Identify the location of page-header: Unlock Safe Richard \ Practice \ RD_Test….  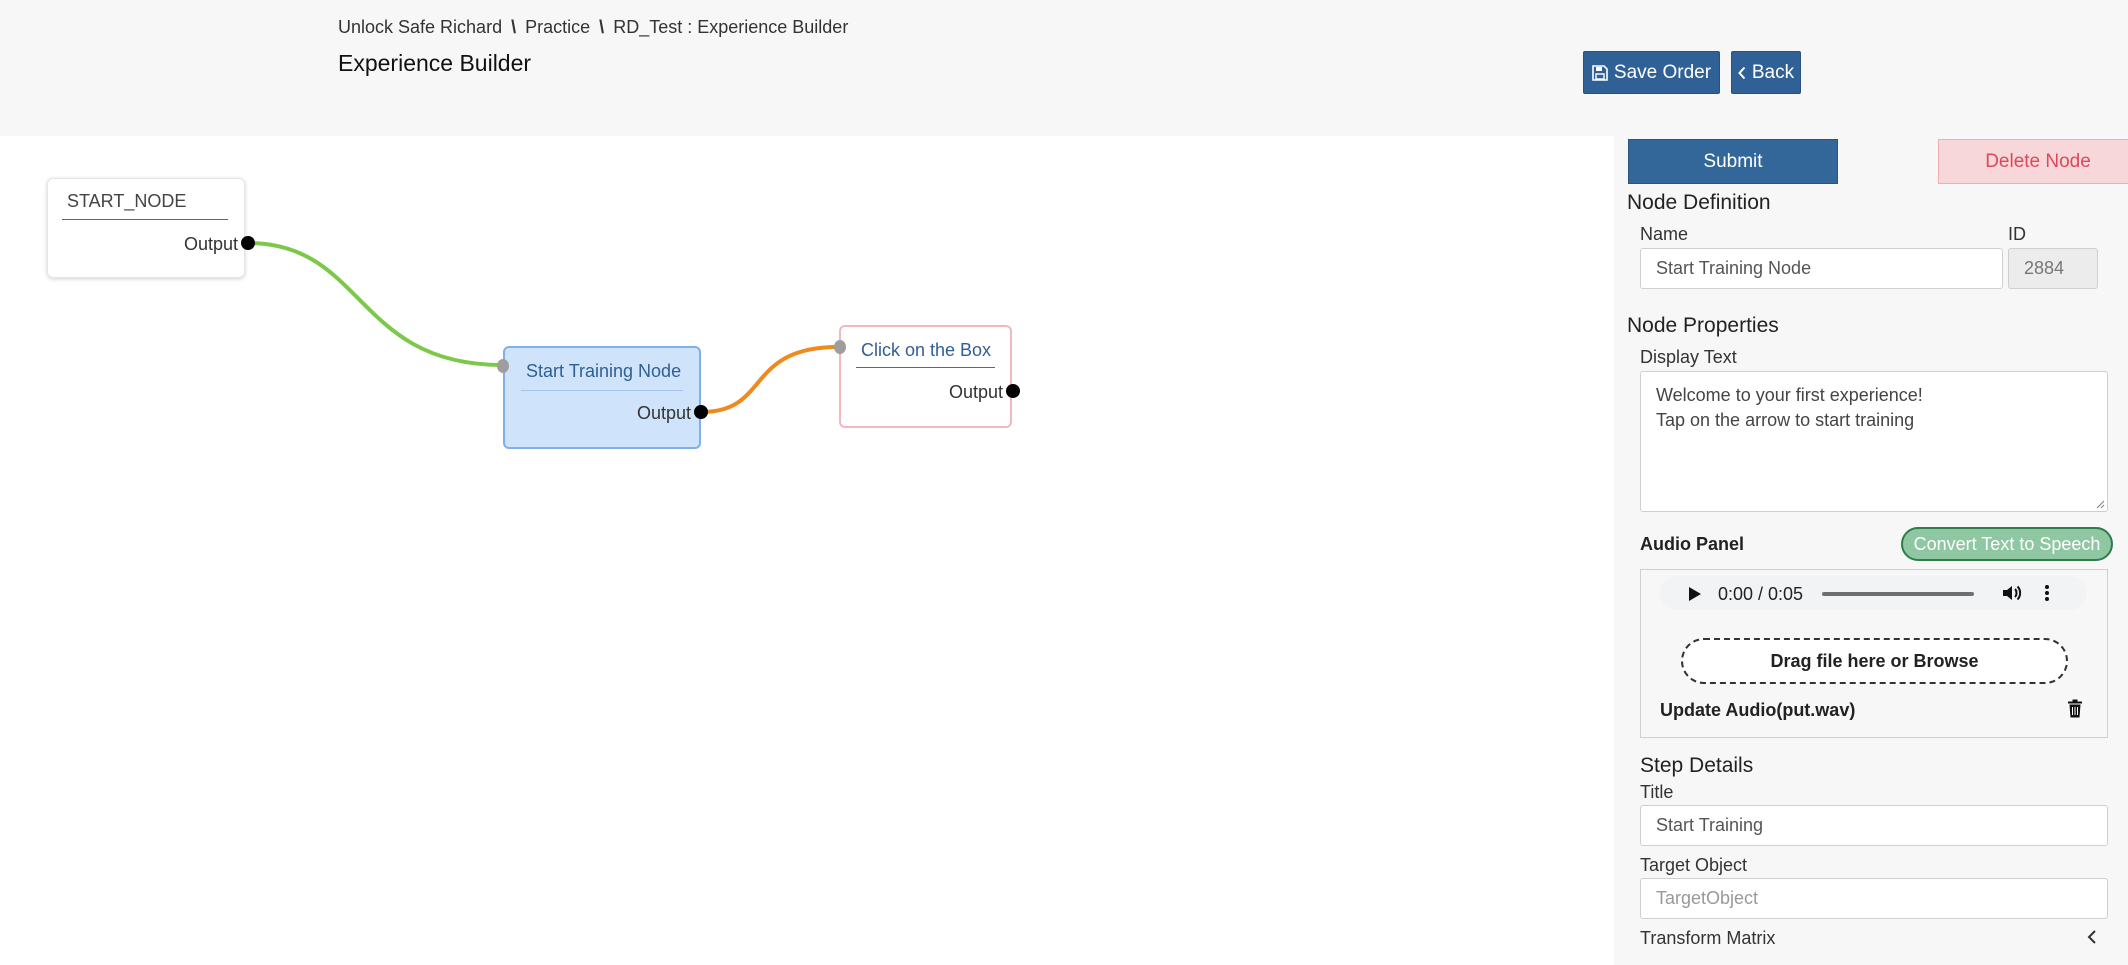
(1064, 68).